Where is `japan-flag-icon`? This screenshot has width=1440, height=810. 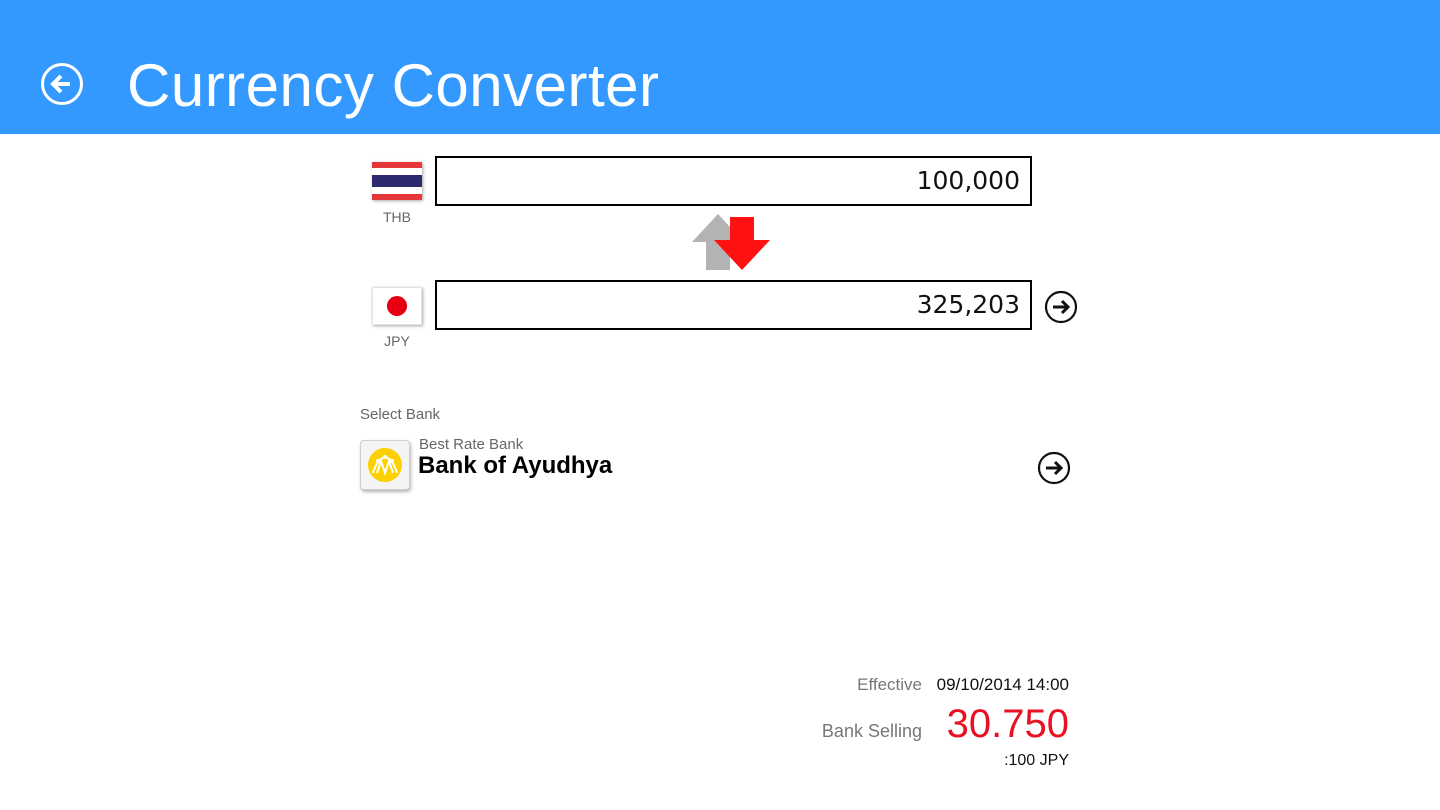
japan-flag-icon is located at coordinates (397, 306).